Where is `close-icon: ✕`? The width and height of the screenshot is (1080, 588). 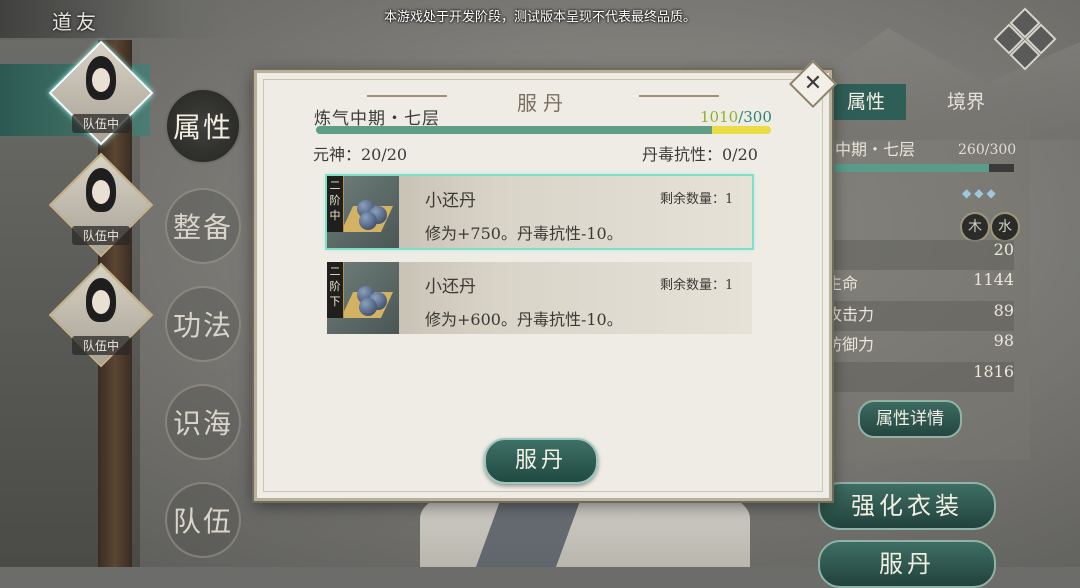 close-icon: ✕ is located at coordinates (813, 83).